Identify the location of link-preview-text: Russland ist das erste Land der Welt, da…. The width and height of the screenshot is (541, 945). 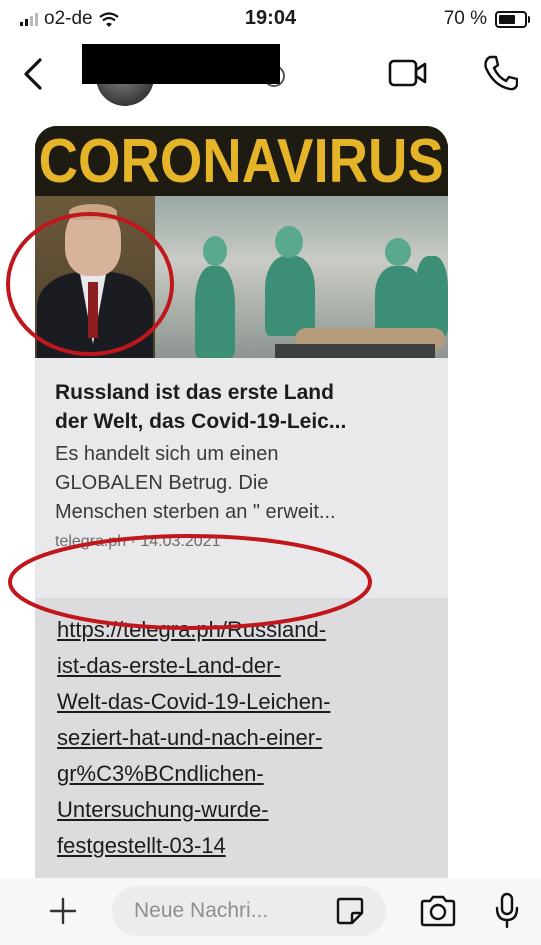
(245, 464).